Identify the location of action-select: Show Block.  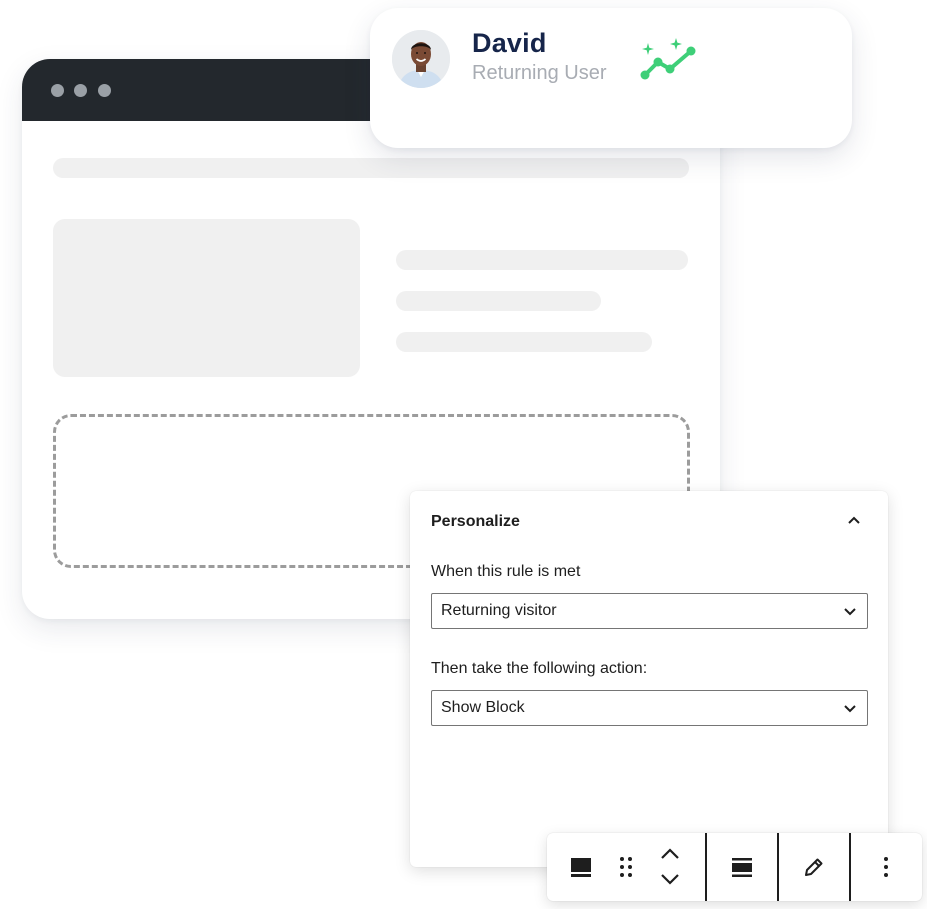
(649, 708).